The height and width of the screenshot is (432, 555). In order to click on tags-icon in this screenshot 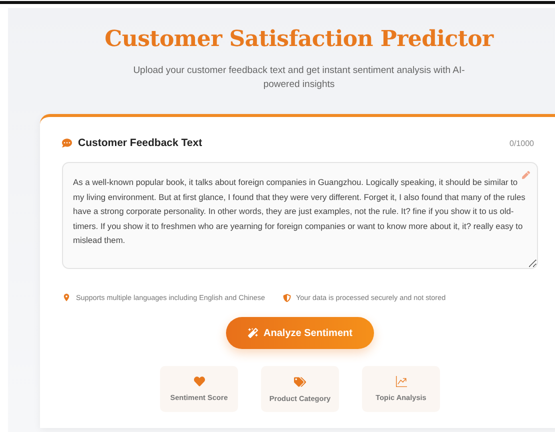, I will do `click(300, 382)`.